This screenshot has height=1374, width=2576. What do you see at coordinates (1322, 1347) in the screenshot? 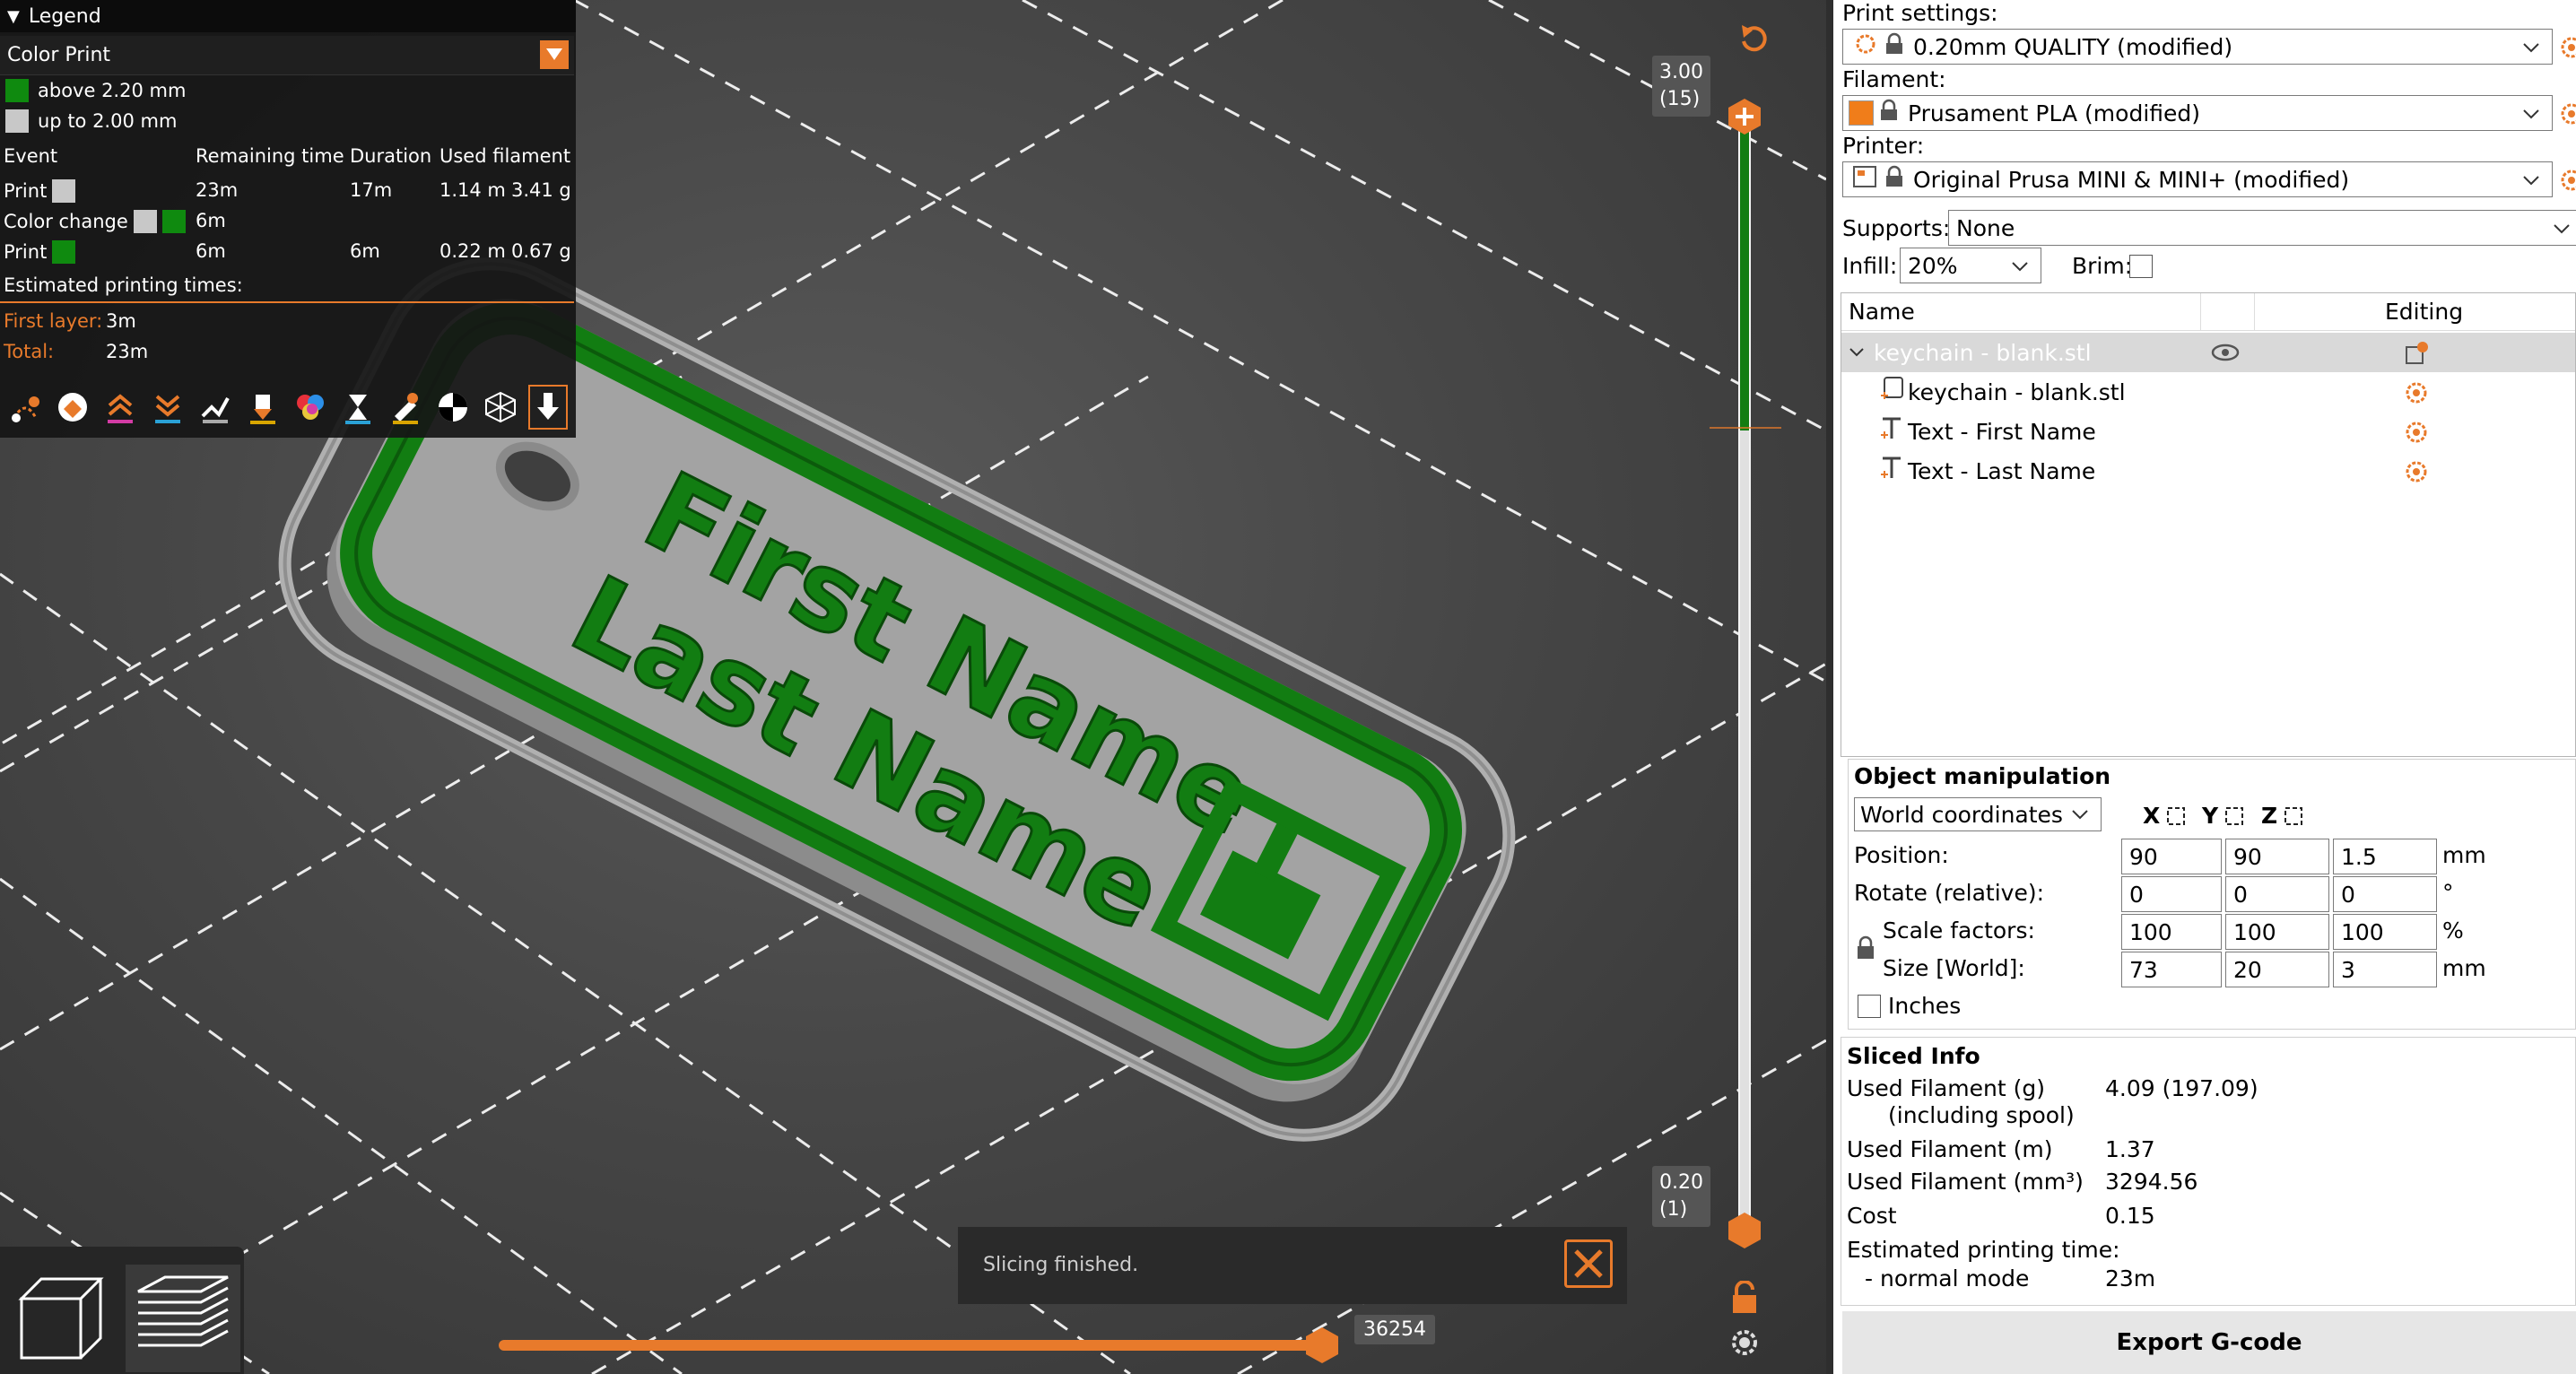
I see `horizontal-slider-thumb` at bounding box center [1322, 1347].